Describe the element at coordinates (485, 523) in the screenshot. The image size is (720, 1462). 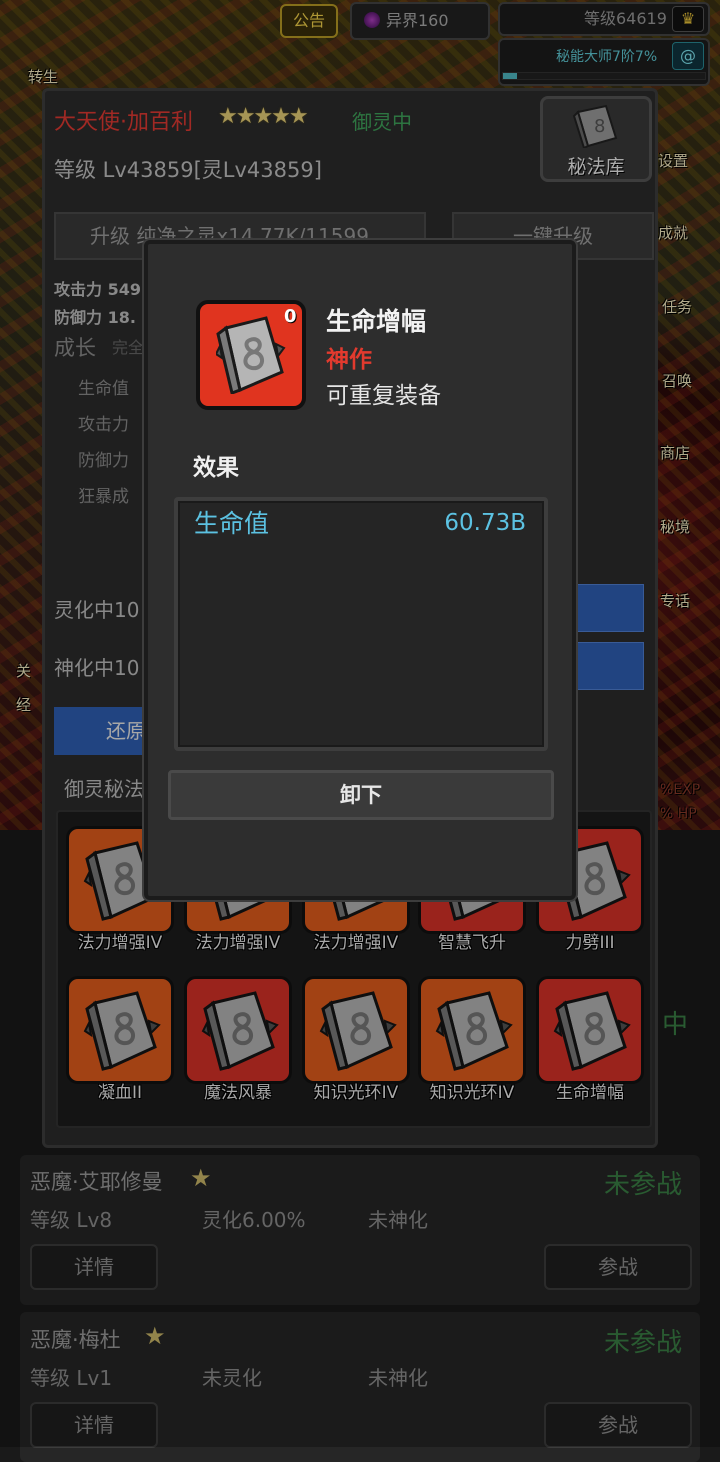
I see `effect-stat-value: 60.73B` at that location.